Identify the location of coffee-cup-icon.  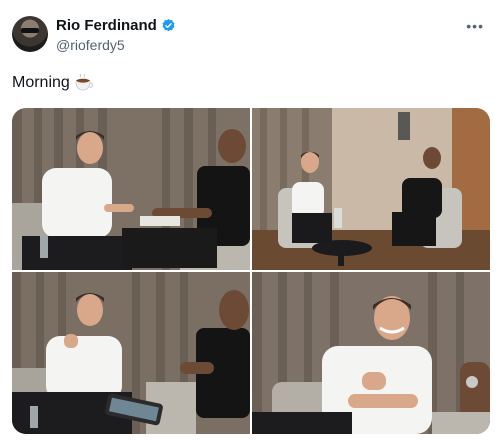
(84, 82).